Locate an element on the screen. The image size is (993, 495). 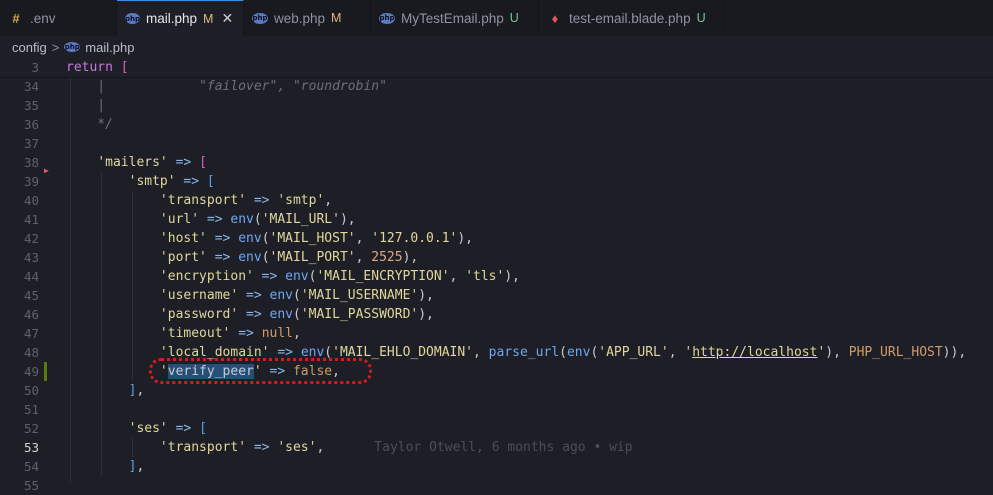
git-status-badge: M is located at coordinates (336, 18).